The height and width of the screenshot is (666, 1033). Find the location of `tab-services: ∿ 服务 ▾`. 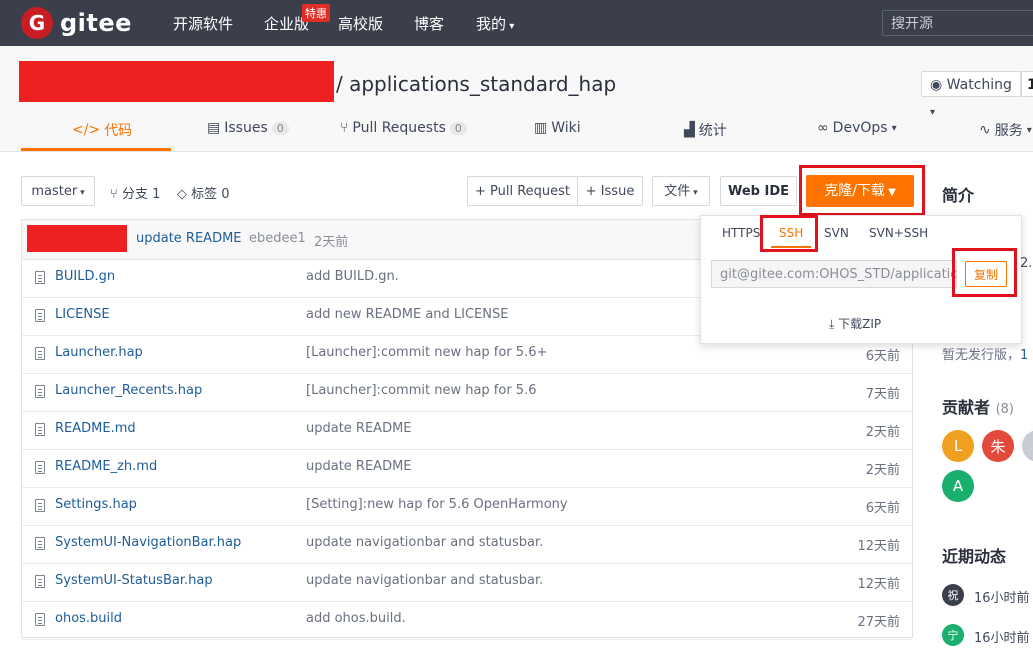

tab-services: ∿ 服务 ▾ is located at coordinates (1005, 130).